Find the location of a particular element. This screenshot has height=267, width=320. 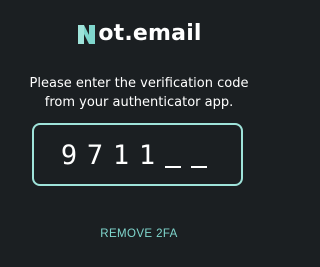

brand-logo: ot.email is located at coordinates (139, 34).